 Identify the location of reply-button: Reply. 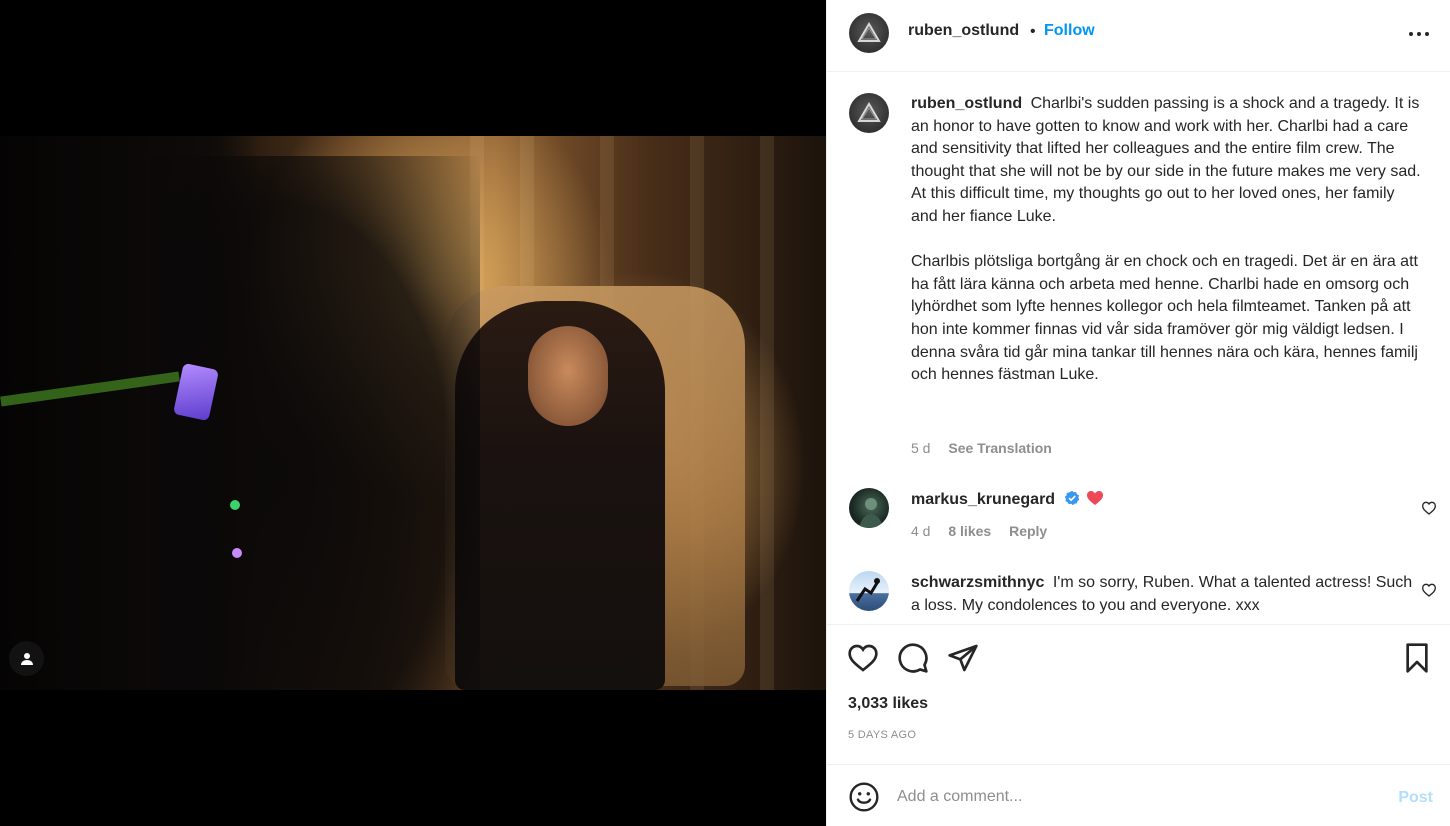
(1028, 531).